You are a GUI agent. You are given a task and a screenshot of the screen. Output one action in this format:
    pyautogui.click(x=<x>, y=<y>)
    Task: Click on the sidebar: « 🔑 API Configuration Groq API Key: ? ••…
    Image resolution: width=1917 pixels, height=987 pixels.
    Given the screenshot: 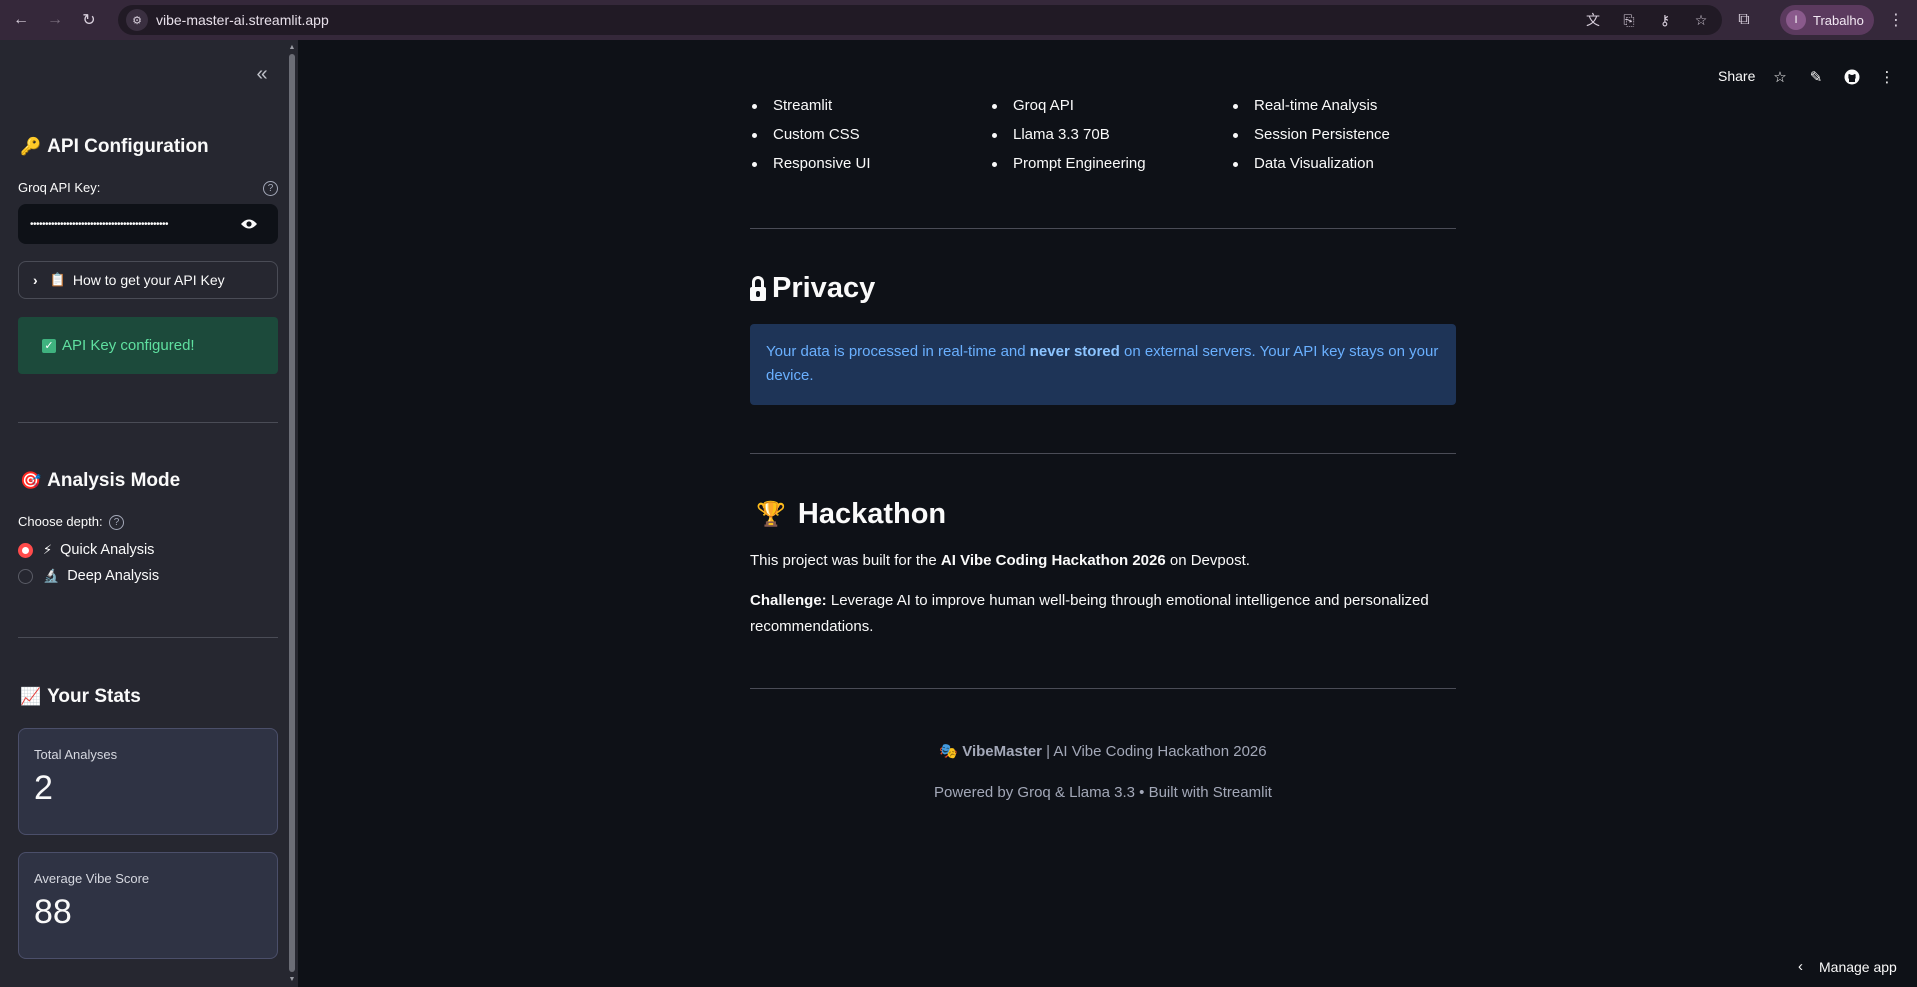 What is the action you would take?
    pyautogui.click(x=149, y=513)
    